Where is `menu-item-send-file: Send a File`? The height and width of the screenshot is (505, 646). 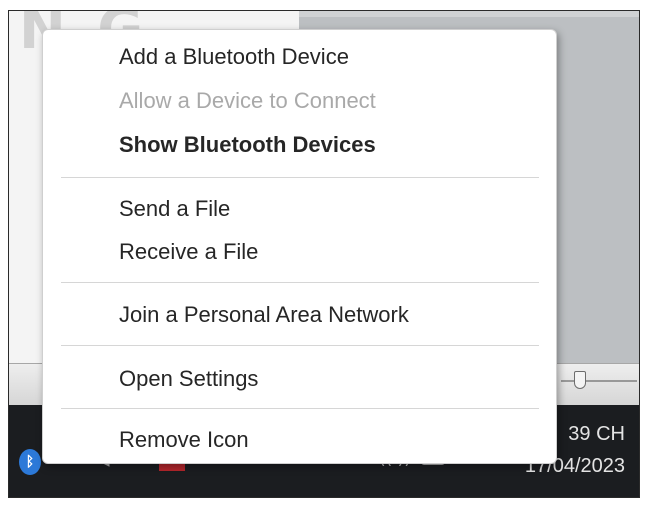
menu-item-send-file: Send a File is located at coordinates (174, 209).